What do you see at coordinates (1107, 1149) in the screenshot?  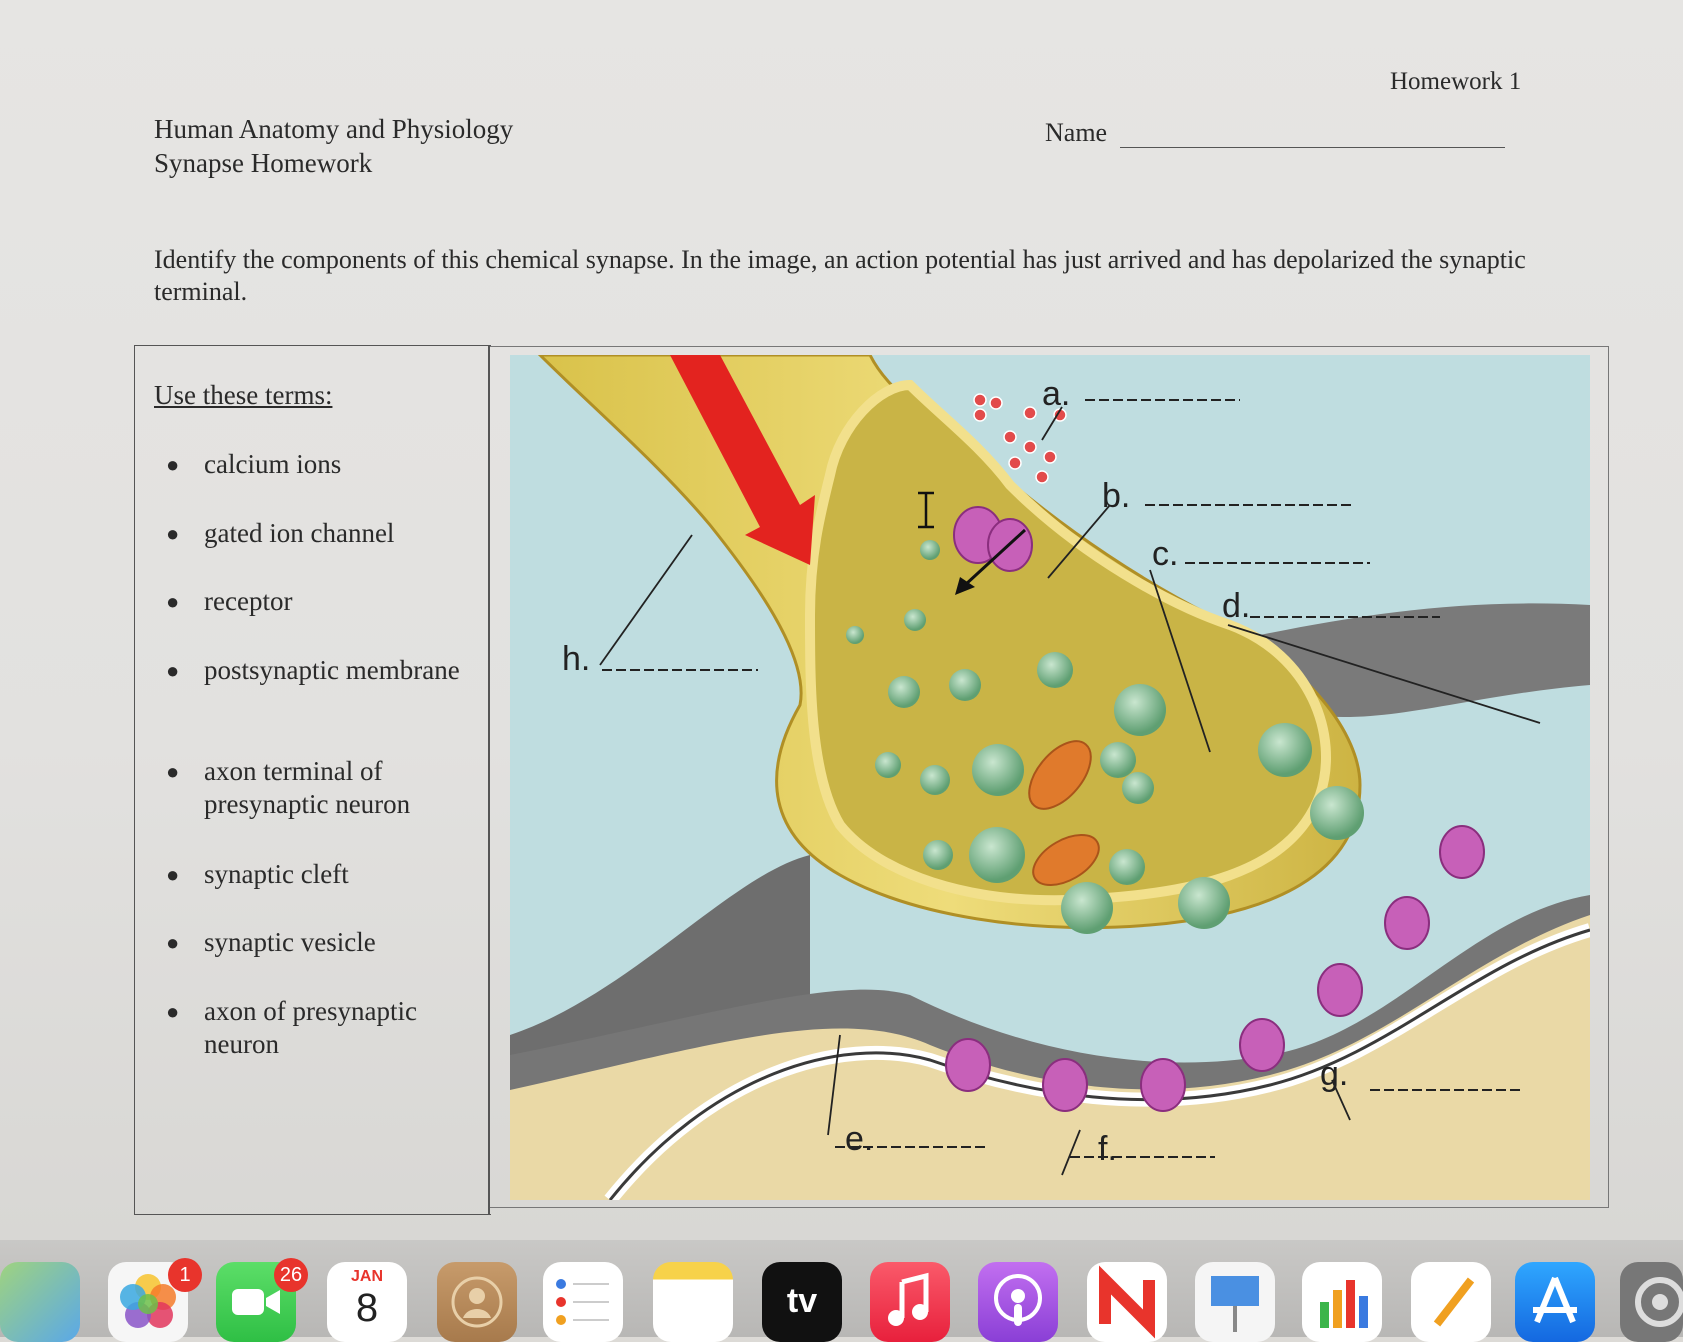 I see `label-f: f.` at bounding box center [1107, 1149].